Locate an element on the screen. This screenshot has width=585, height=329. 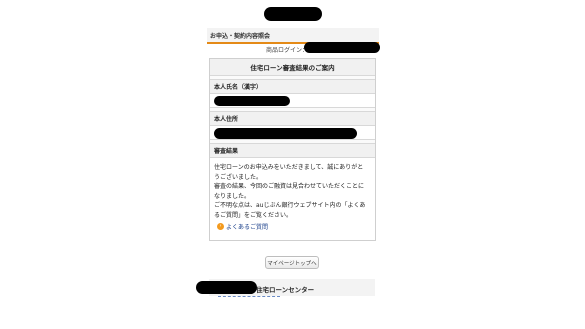
faq-link: › よくあるご質問 is located at coordinates (242, 226).